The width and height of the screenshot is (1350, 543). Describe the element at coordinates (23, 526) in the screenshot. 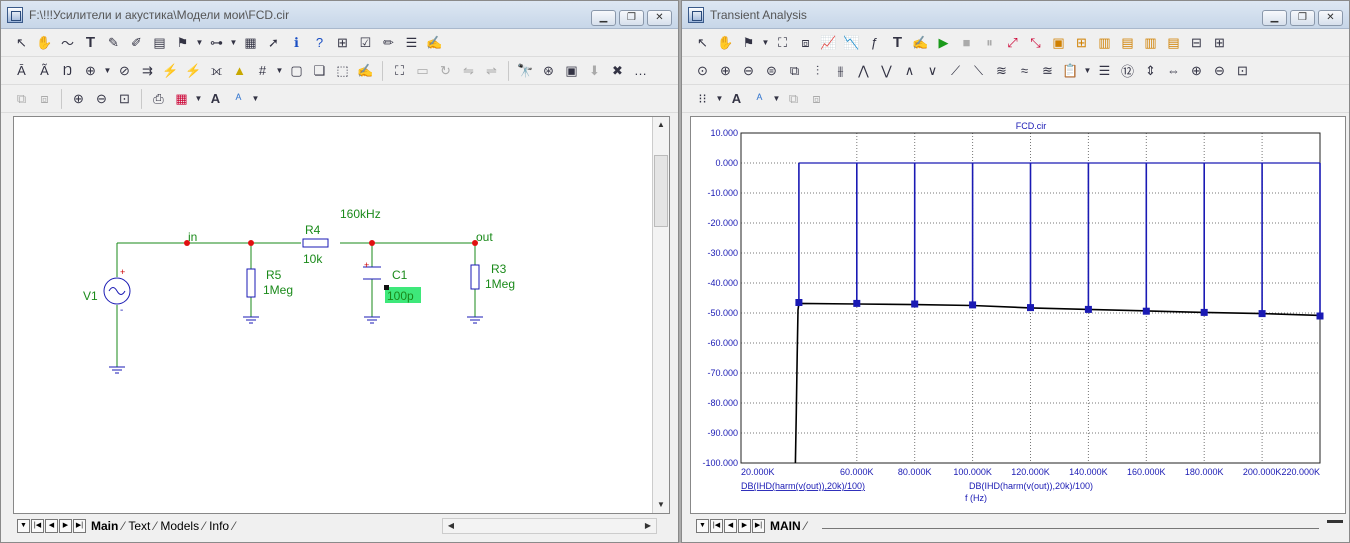

I see `tab-menu-icon: ▼` at that location.